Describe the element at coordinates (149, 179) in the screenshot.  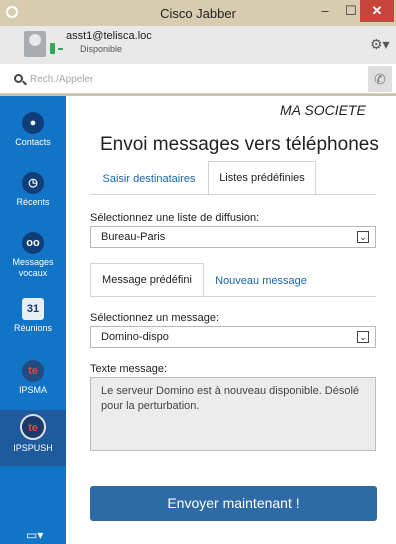
I see `tab-saisir-destinataires: Saisir destinataires` at that location.